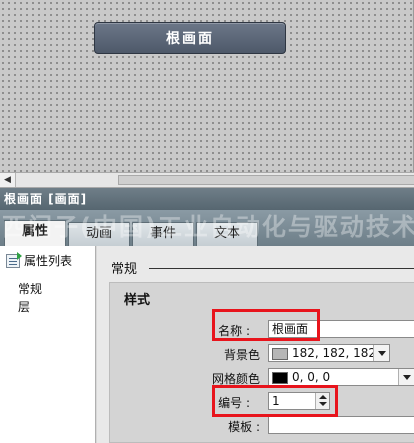 This screenshot has height=443, width=414. I want to click on background-color-swatch, so click(280, 353).